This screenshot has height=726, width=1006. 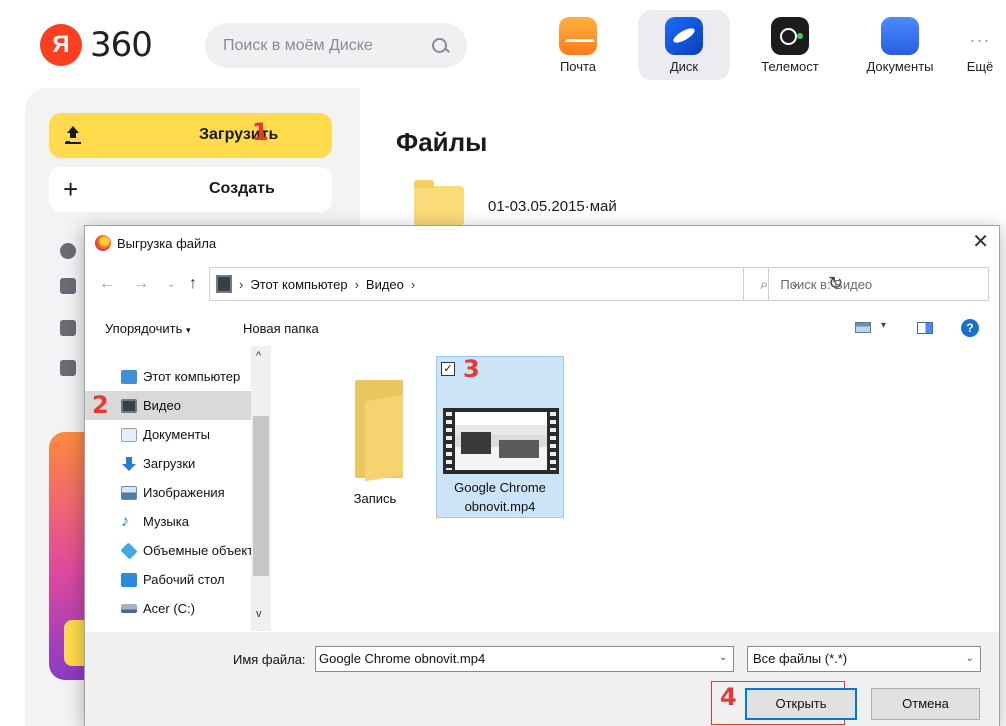 I want to click on 3d-objects-icon, so click(x=129, y=550).